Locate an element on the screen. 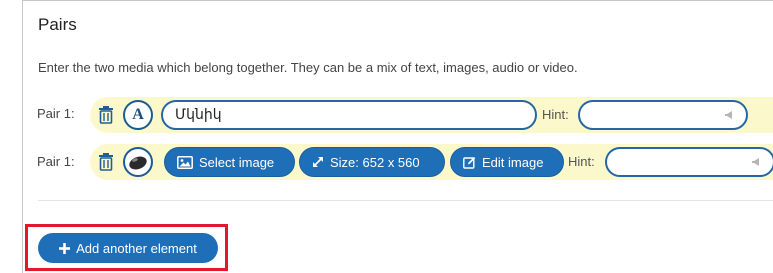 Image resolution: width=773 pixels, height=273 pixels. section-title: Pairs is located at coordinates (57, 24).